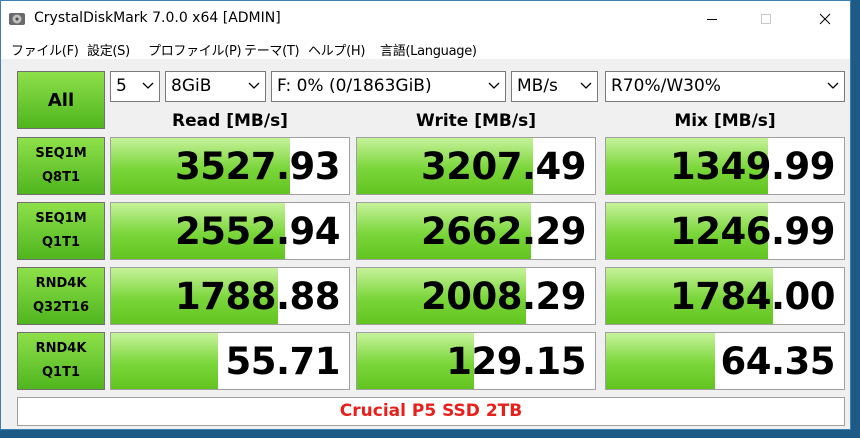 The image size is (860, 438). Describe the element at coordinates (503, 231) in the screenshot. I see `result-value: 2662.29` at that location.